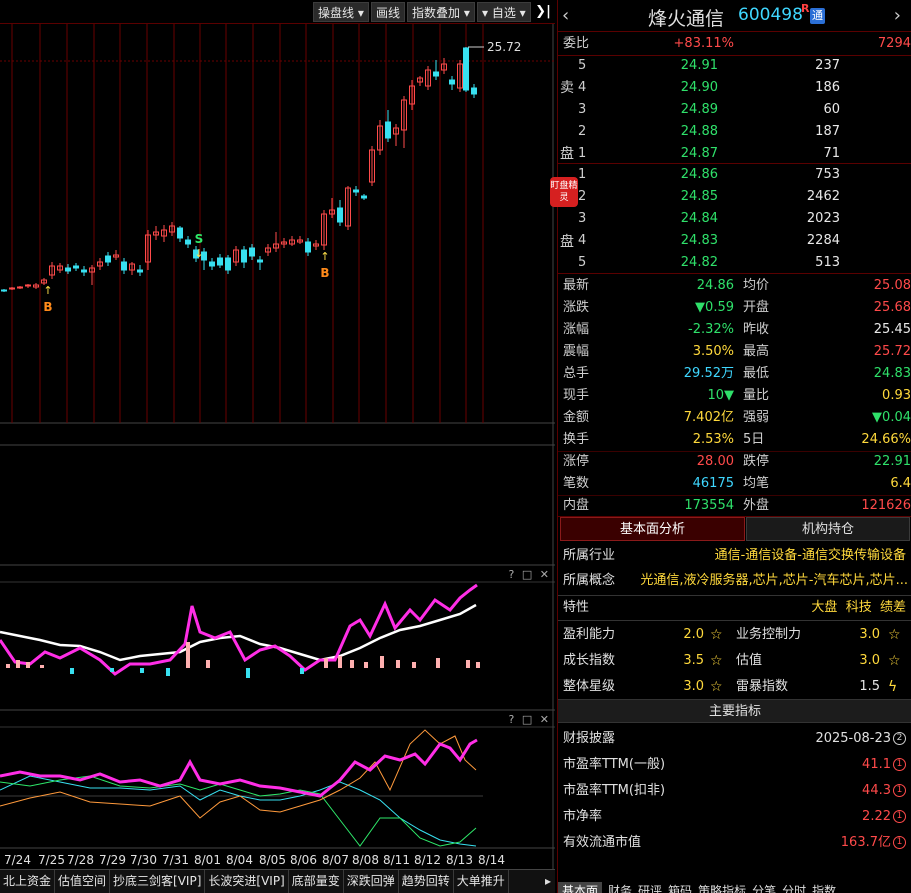  What do you see at coordinates (810, 556) in the screenshot?
I see `industry-value: 通信-通信设备-通信交换传输设备` at bounding box center [810, 556].